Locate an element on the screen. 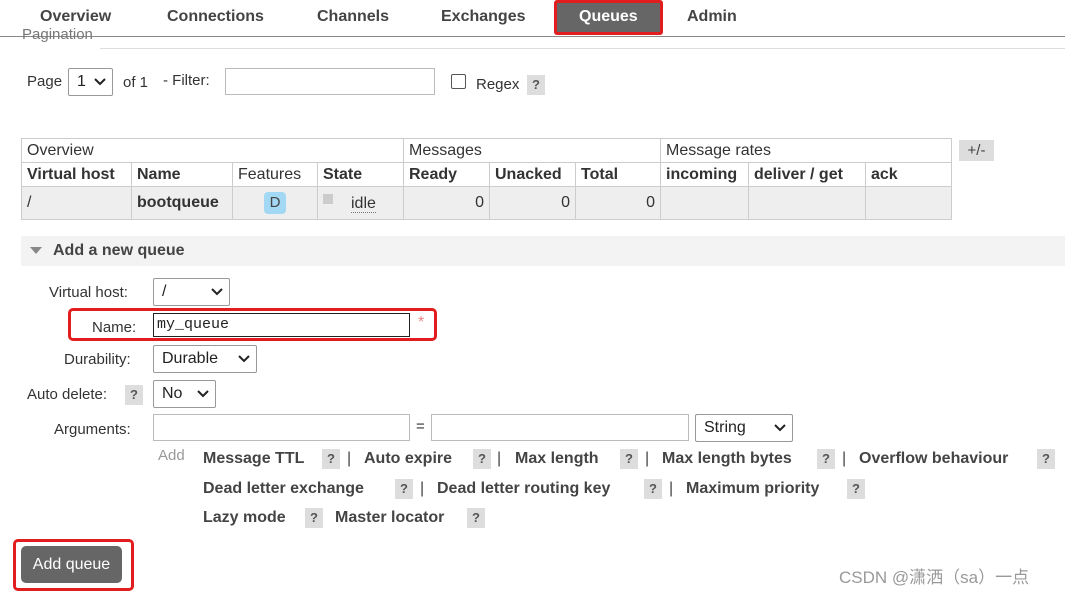 Image resolution: width=1065 pixels, height=595 pixels. arg-dead-letter-exchange-link: Dead letter exchange is located at coordinates (283, 489).